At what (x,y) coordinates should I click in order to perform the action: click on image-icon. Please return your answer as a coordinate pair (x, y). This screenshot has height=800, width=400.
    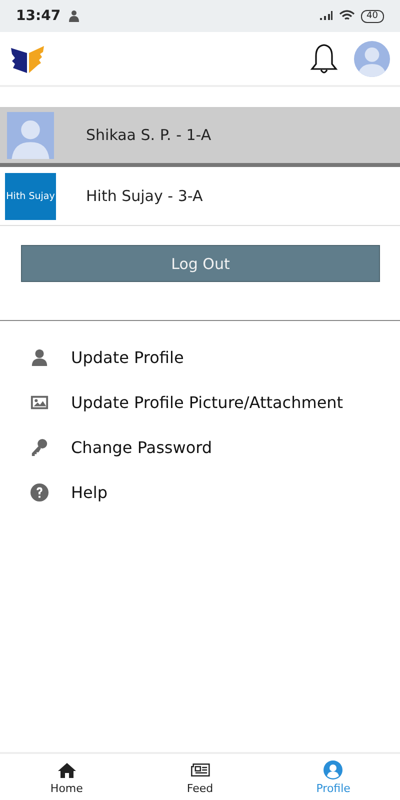
    Looking at the image, I should click on (39, 402).